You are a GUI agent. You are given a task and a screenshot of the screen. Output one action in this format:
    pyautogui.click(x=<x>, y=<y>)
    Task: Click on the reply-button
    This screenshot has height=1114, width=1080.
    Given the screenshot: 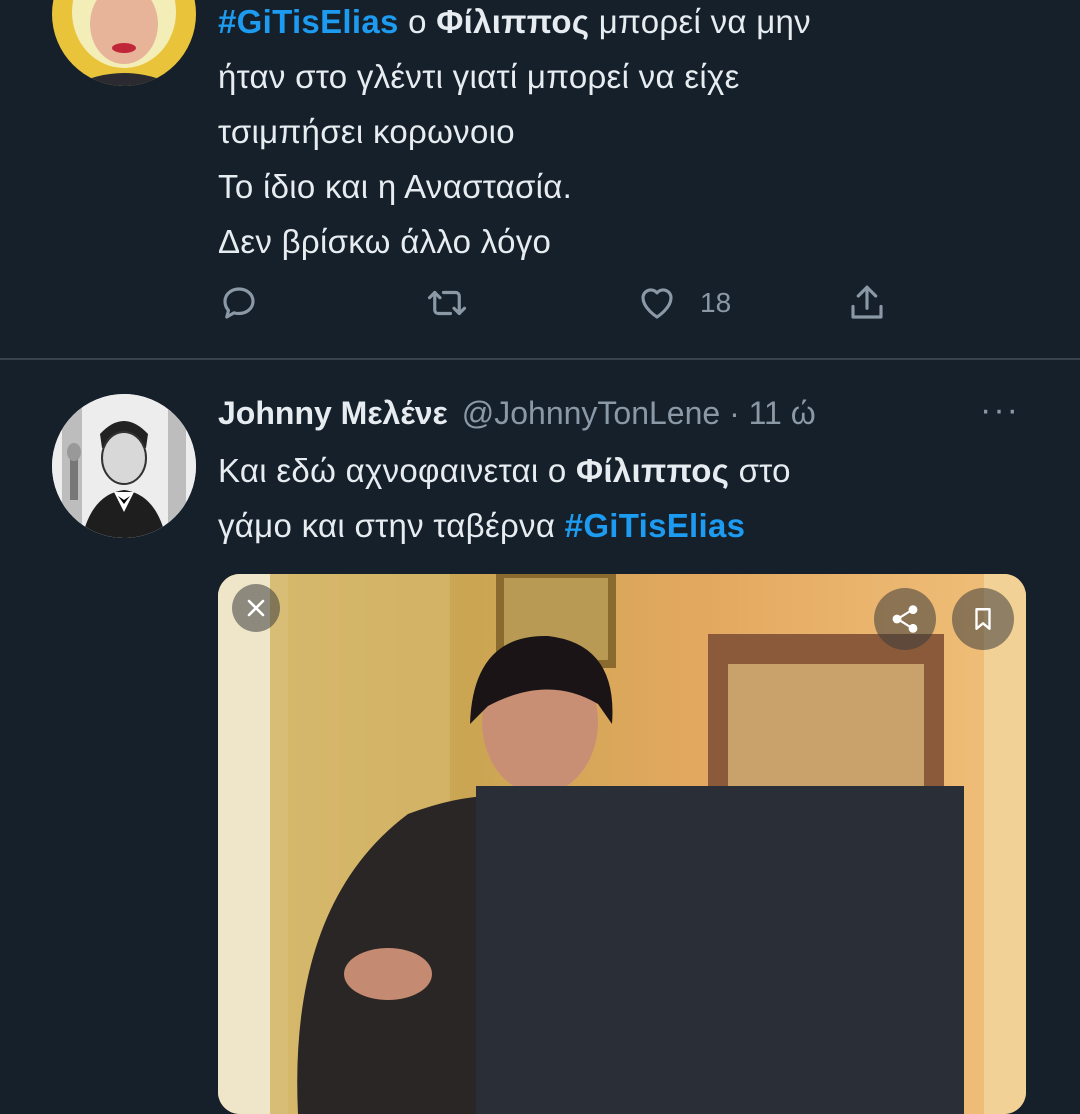 What is the action you would take?
    pyautogui.click(x=239, y=303)
    